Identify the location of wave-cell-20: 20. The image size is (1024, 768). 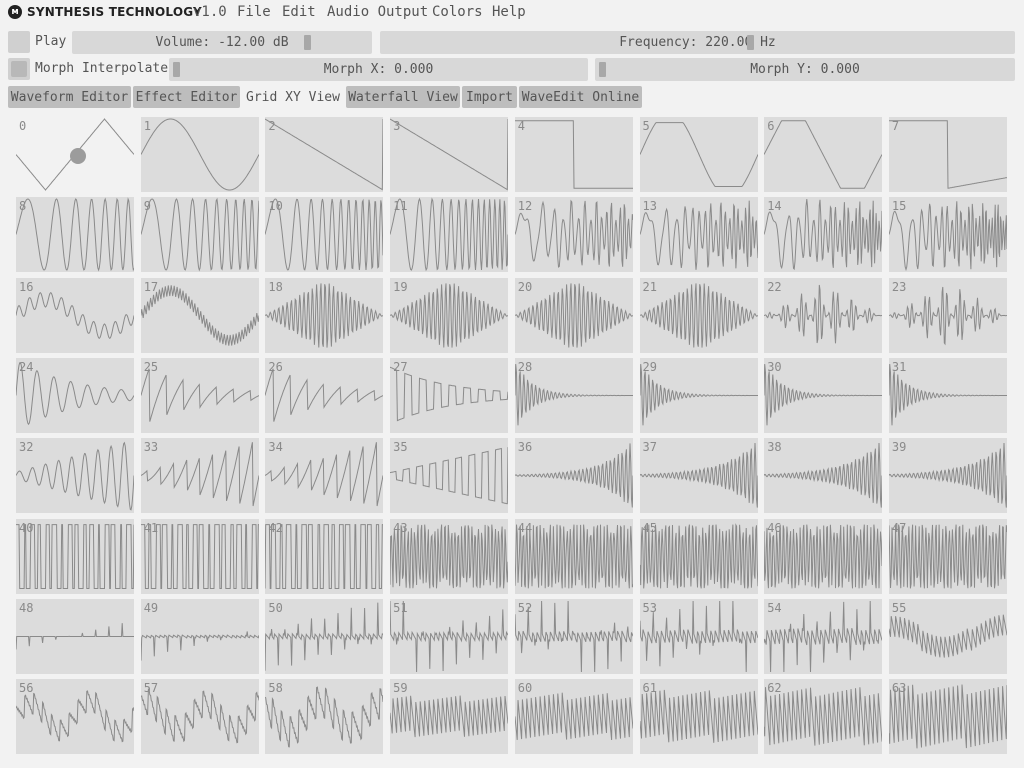
(573, 315).